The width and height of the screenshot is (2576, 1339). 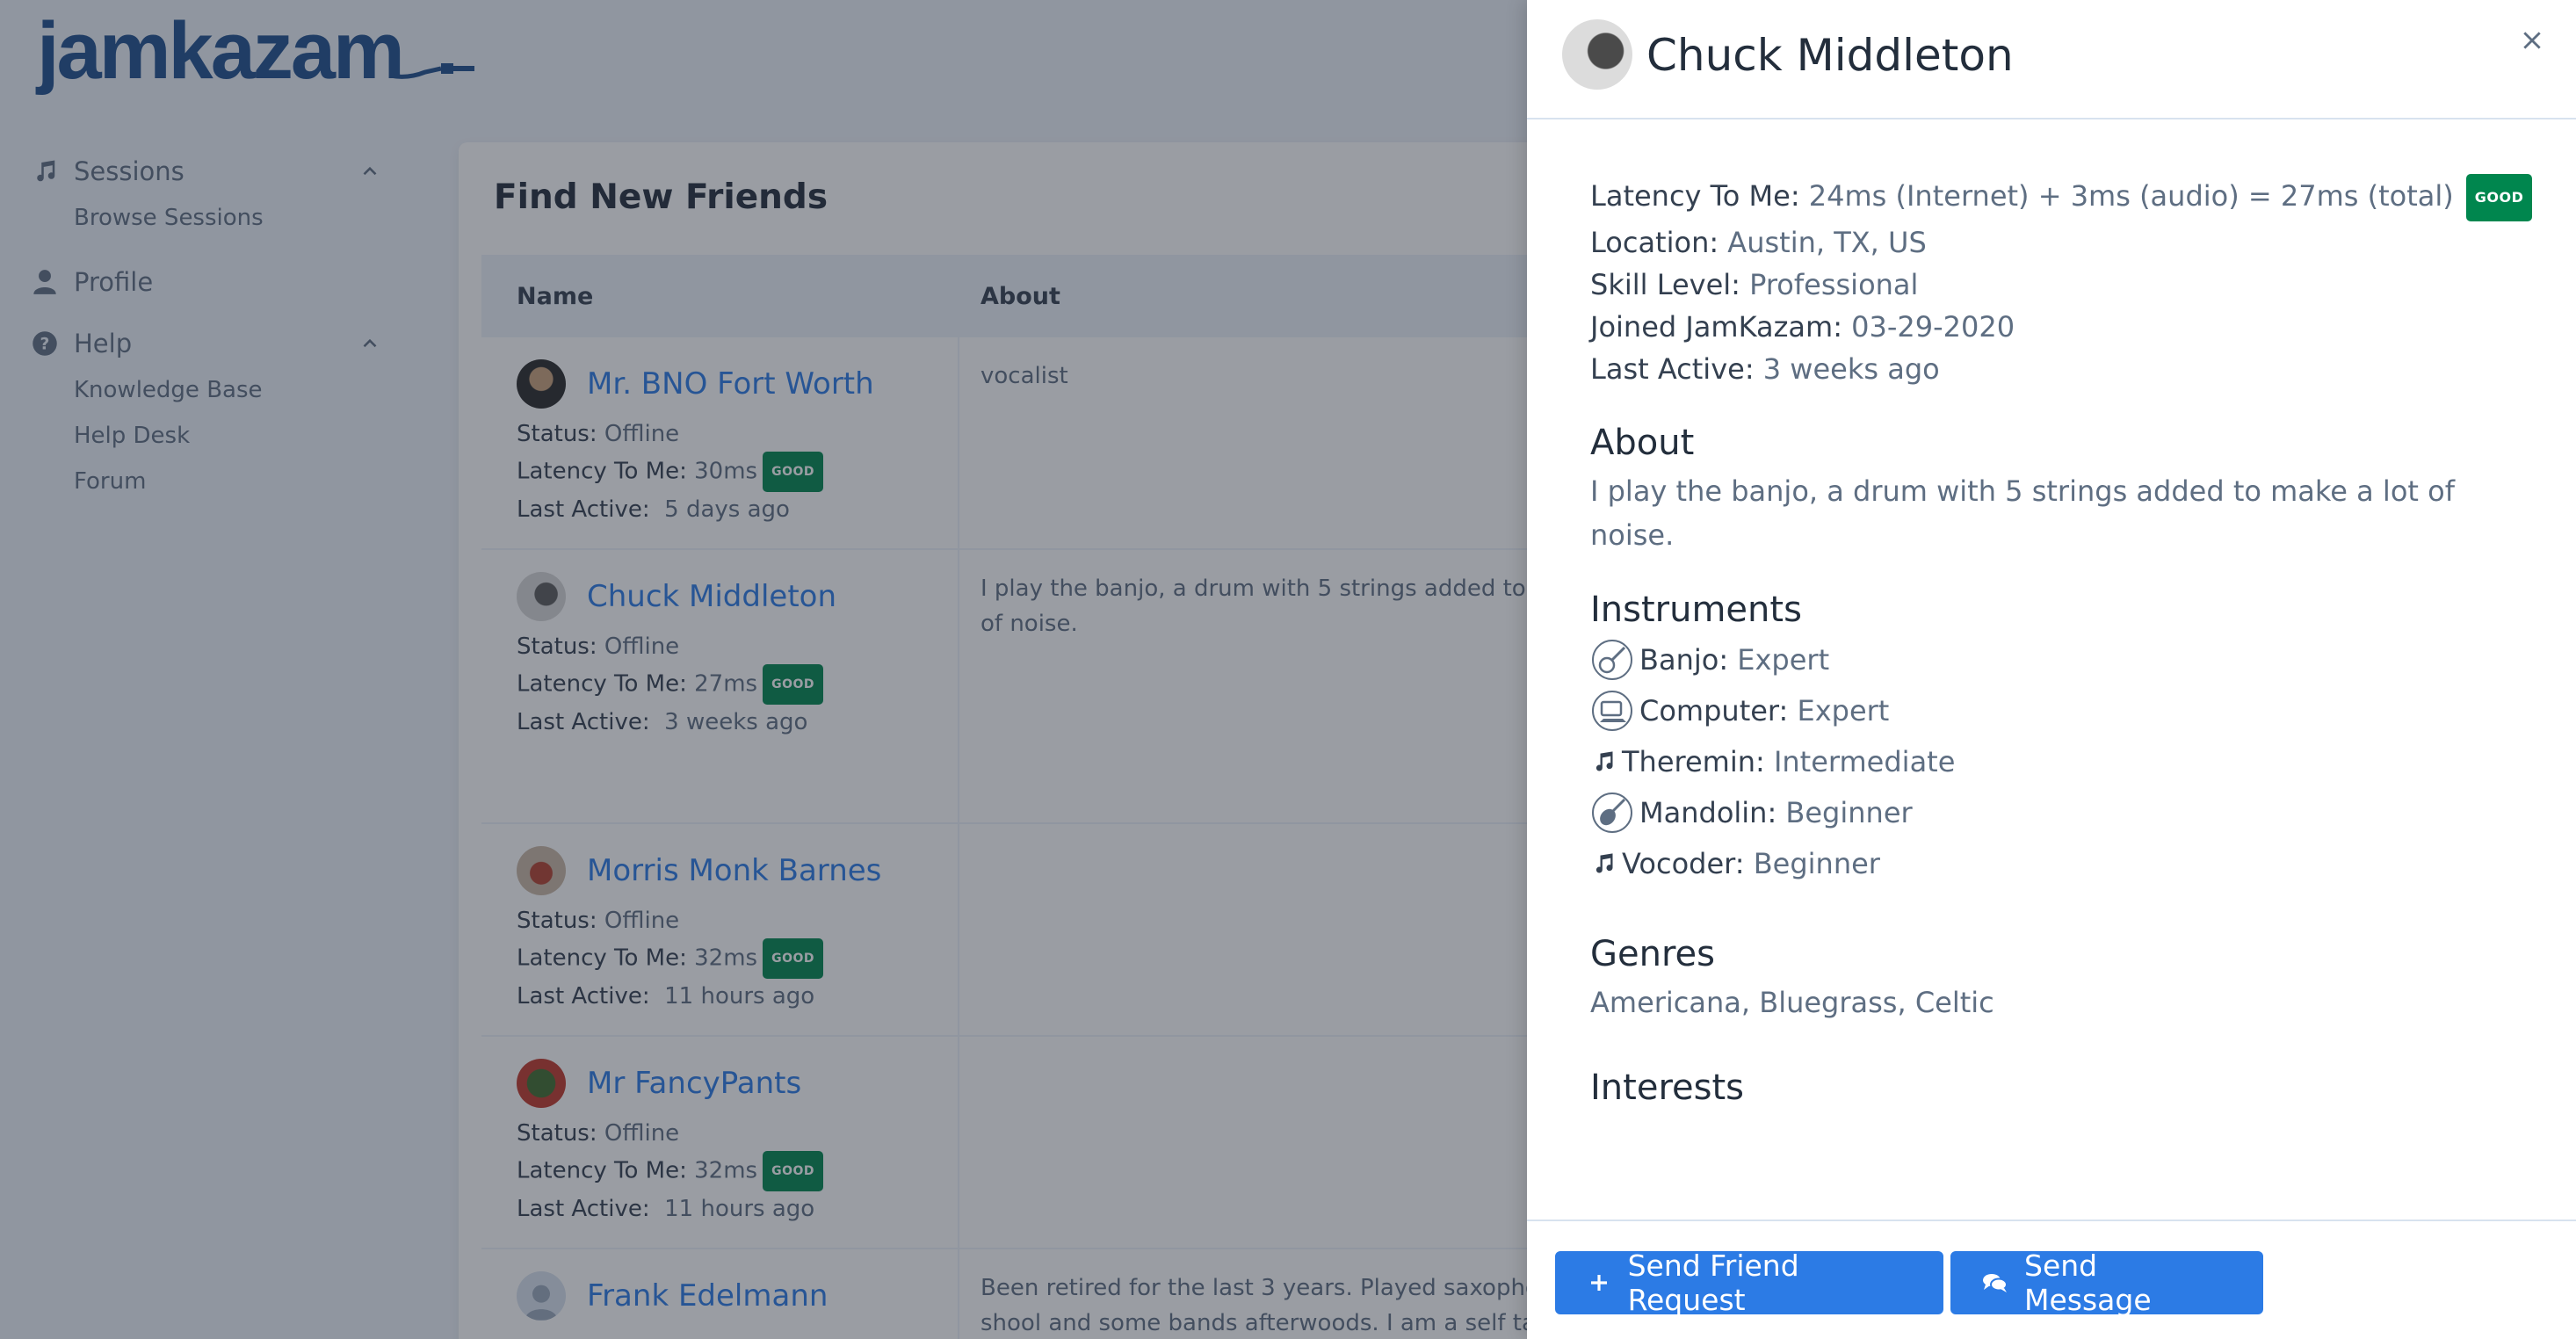 What do you see at coordinates (1683, 863) in the screenshot?
I see `instrument-name: Vocoder:` at bounding box center [1683, 863].